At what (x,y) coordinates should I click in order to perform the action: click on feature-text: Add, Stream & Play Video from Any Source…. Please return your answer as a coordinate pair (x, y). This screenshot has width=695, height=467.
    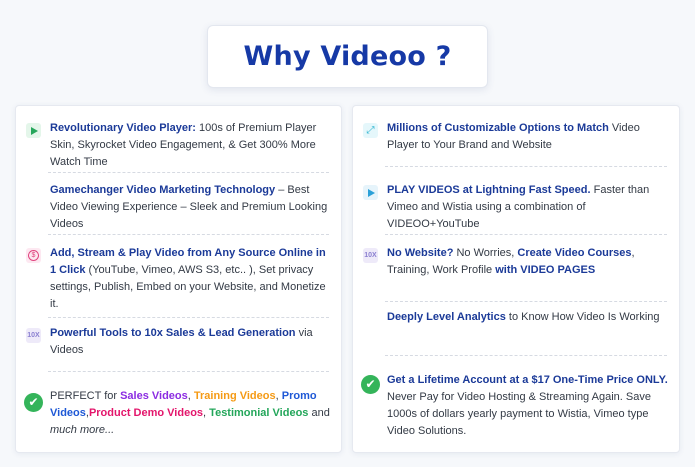
    Looking at the image, I should click on (191, 279).